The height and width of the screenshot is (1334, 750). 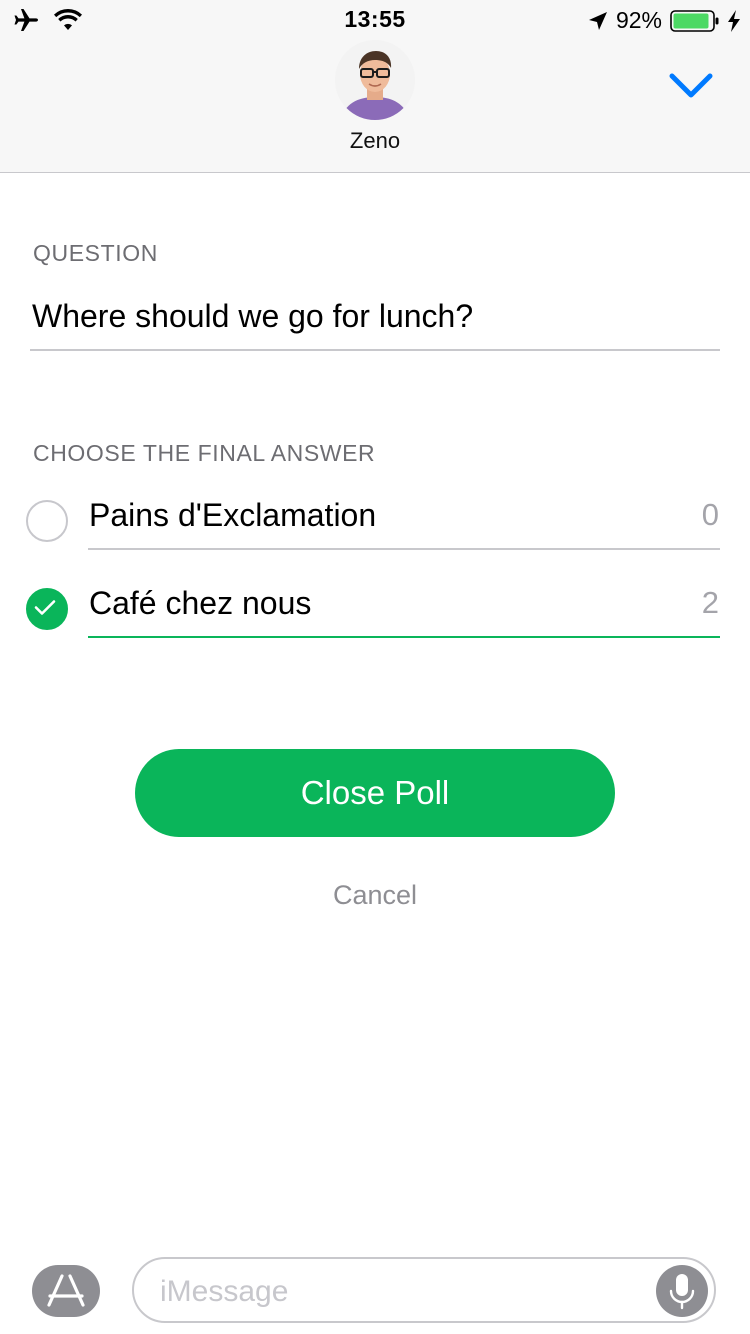 What do you see at coordinates (664, 20) in the screenshot?
I see `status-right: 92%` at bounding box center [664, 20].